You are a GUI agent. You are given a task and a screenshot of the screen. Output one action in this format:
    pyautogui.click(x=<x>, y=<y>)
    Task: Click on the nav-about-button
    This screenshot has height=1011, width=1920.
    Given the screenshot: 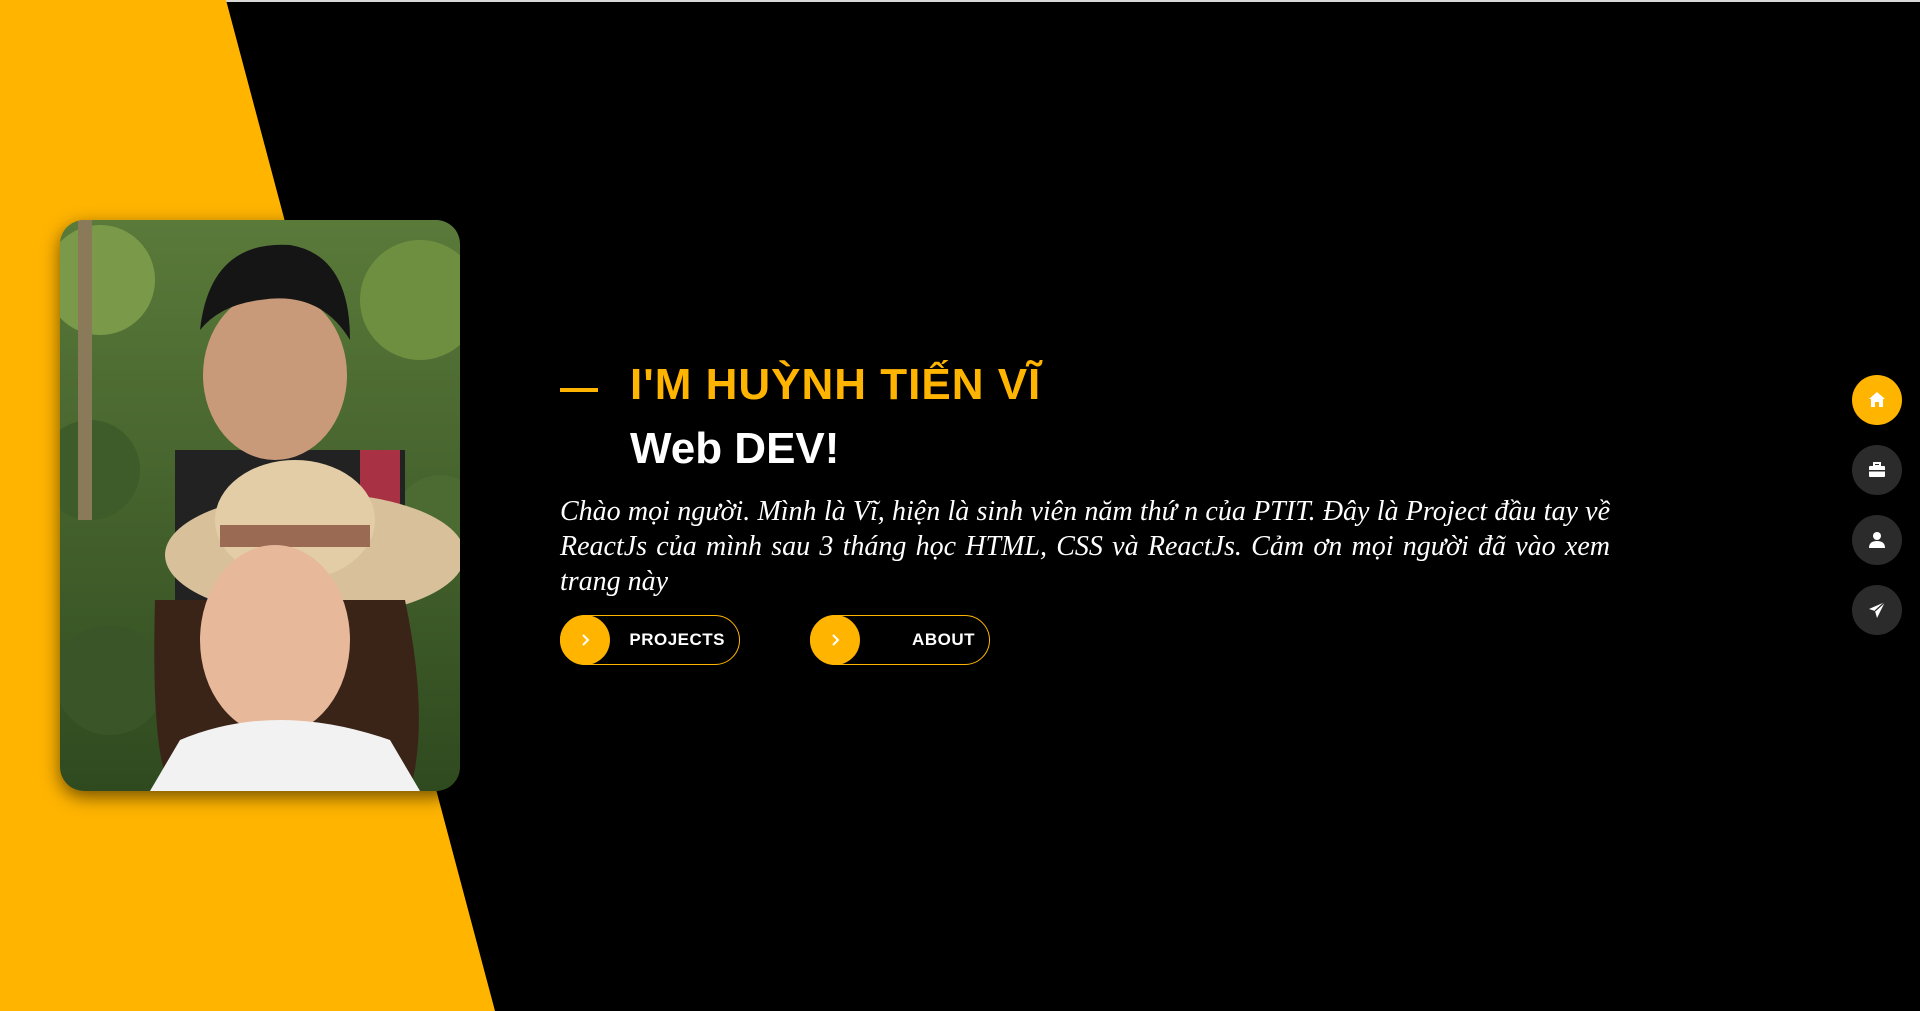 What is the action you would take?
    pyautogui.click(x=1877, y=540)
    